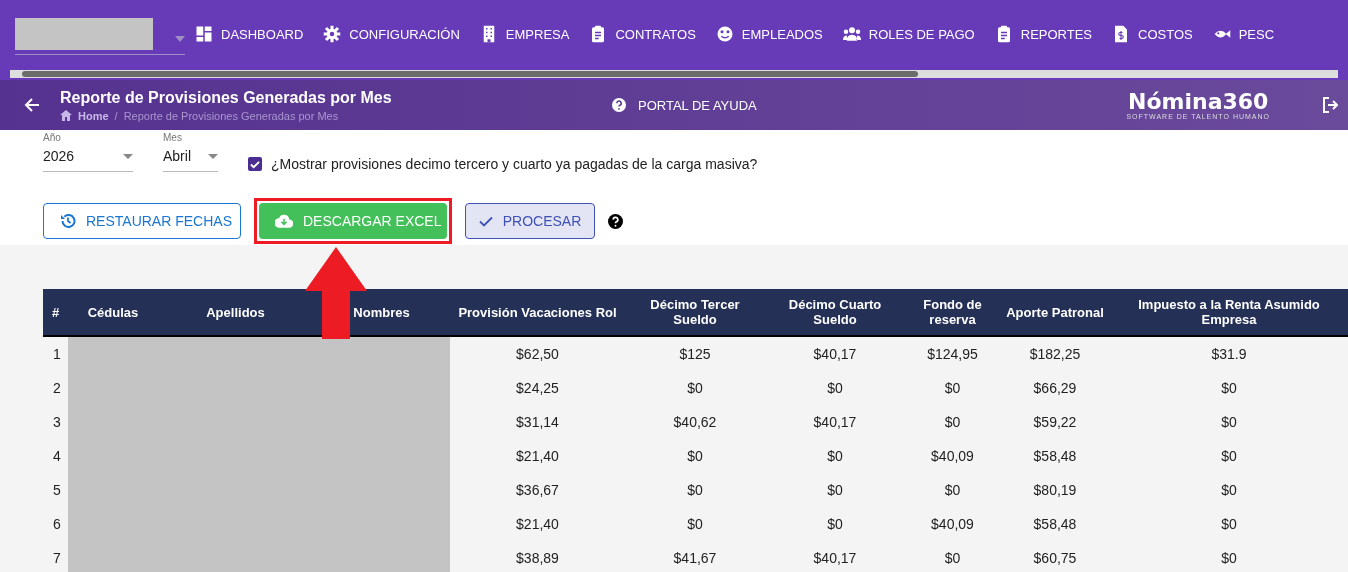  I want to click on table-cell: $62,50, so click(537, 353).